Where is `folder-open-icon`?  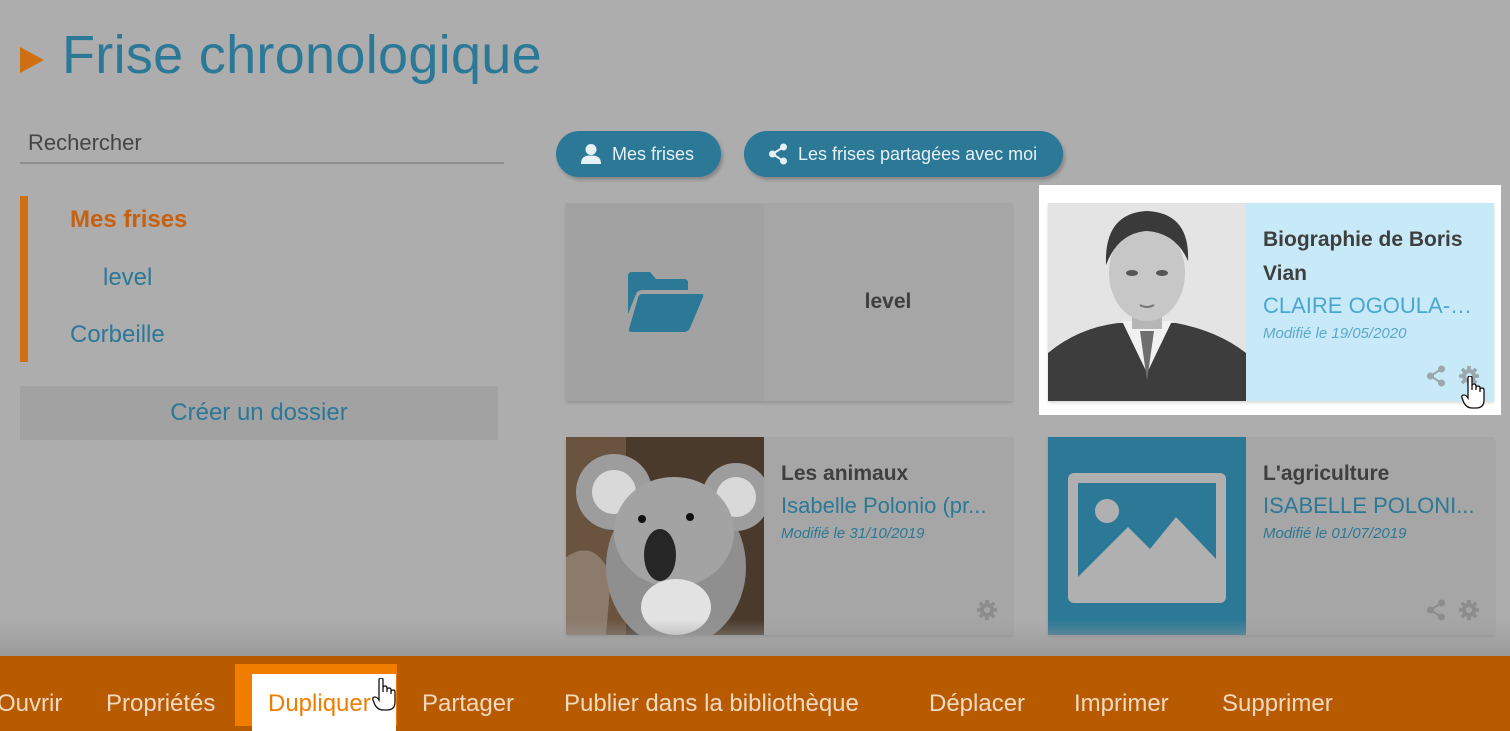
folder-open-icon is located at coordinates (666, 302).